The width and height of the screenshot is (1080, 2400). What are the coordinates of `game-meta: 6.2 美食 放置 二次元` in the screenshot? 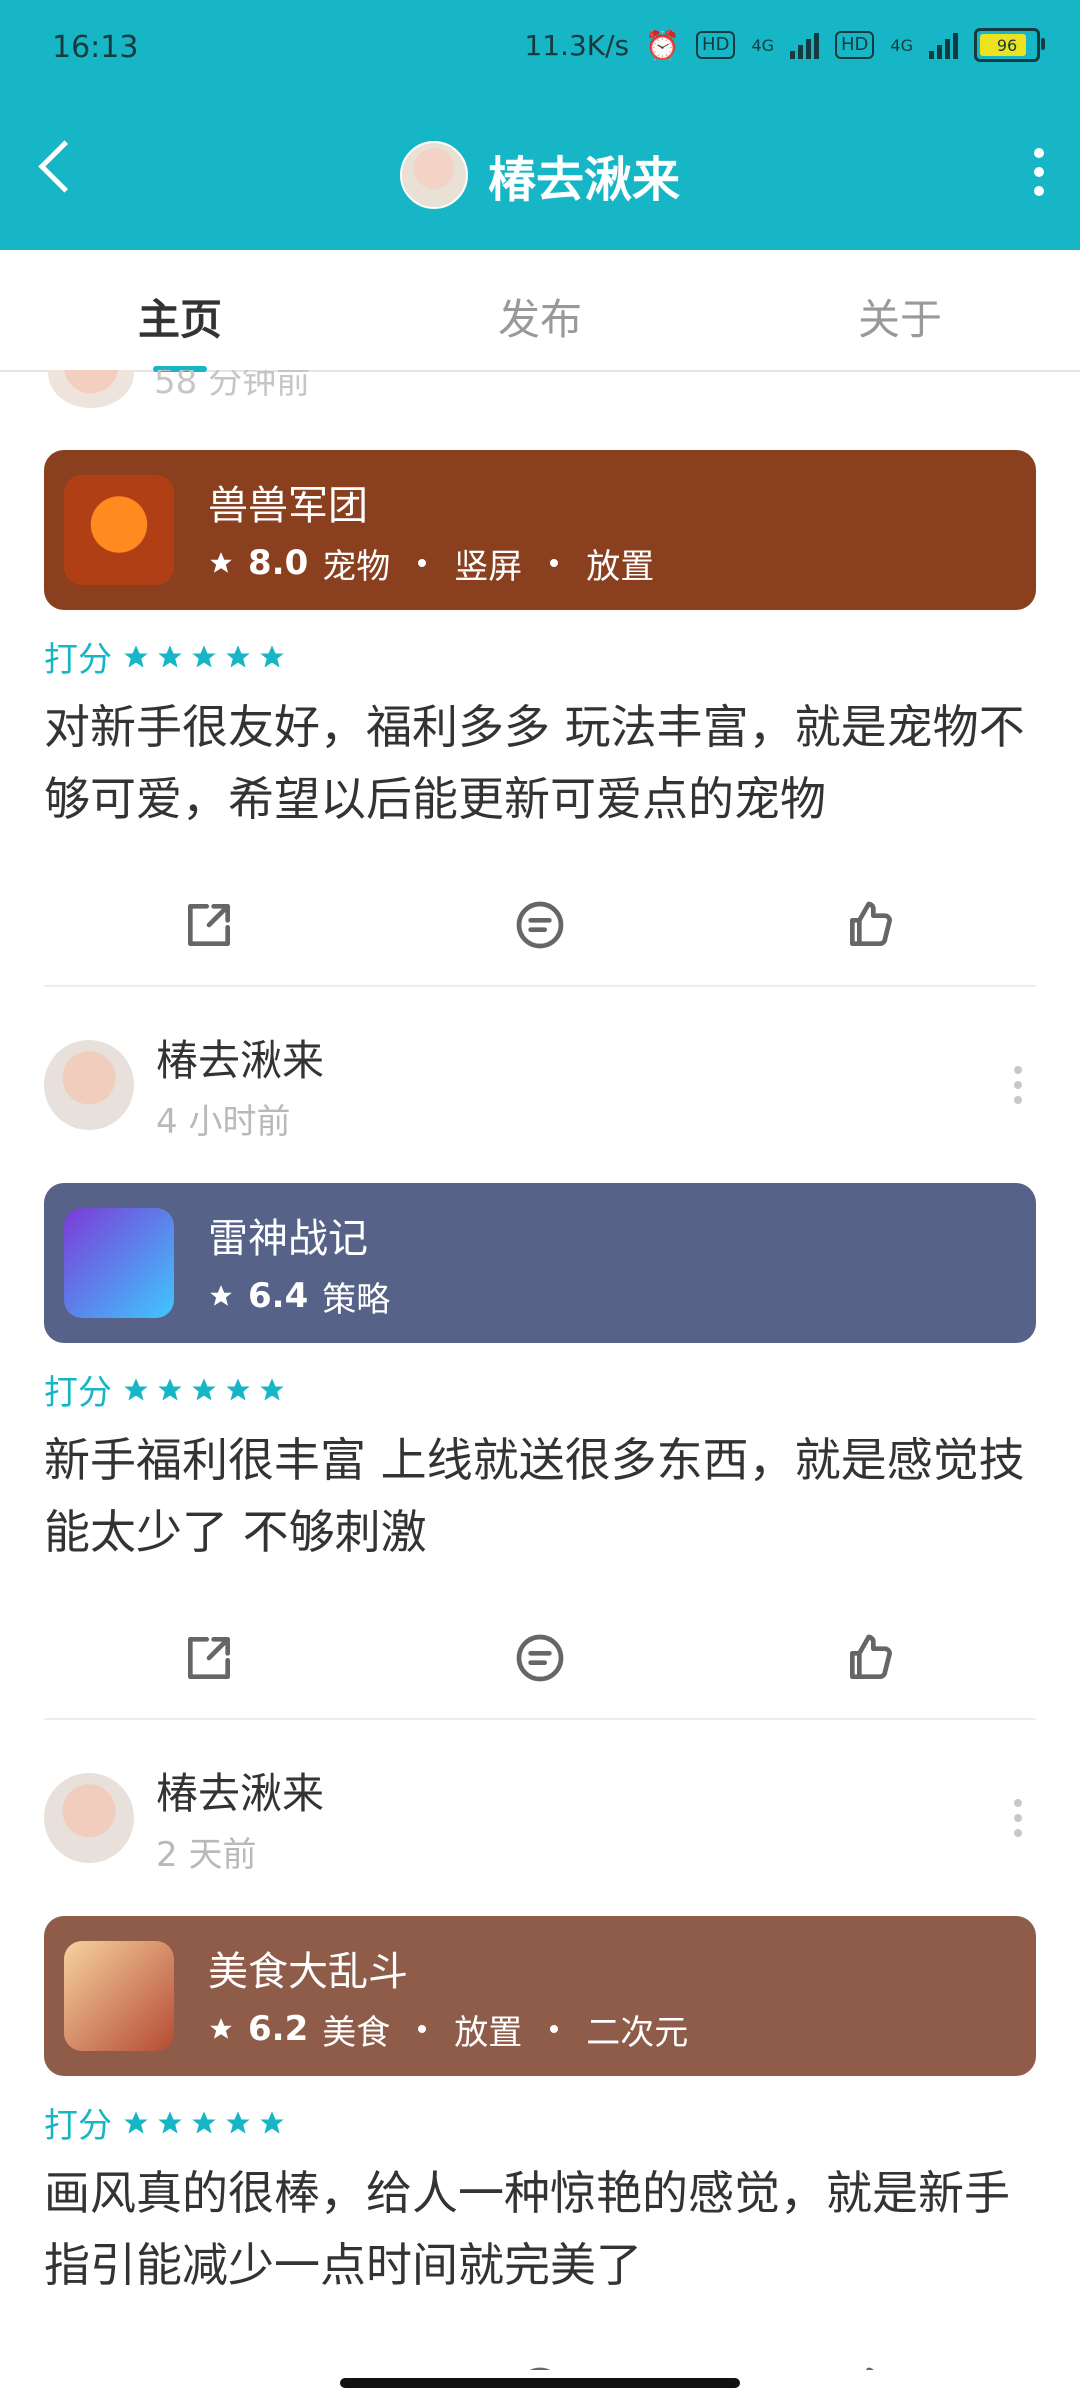 It's located at (448, 2029).